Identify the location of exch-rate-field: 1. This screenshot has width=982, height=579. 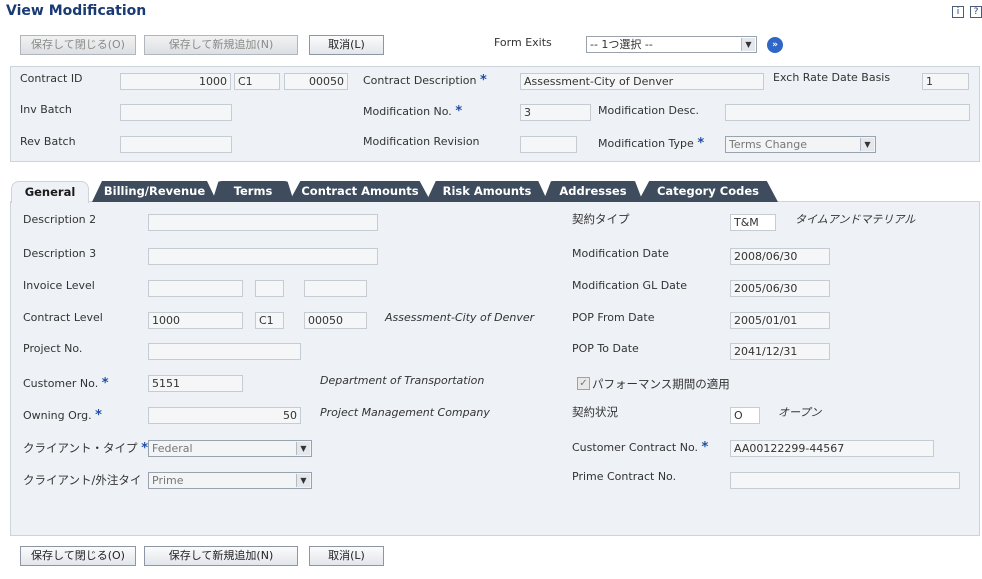
(945, 81).